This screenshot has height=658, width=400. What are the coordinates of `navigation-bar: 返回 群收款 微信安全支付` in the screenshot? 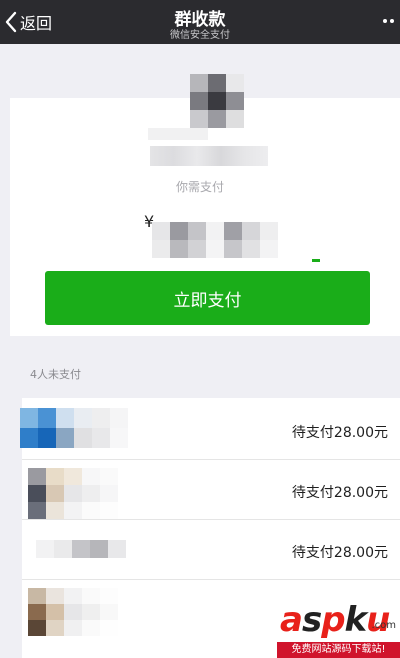 It's located at (200, 22).